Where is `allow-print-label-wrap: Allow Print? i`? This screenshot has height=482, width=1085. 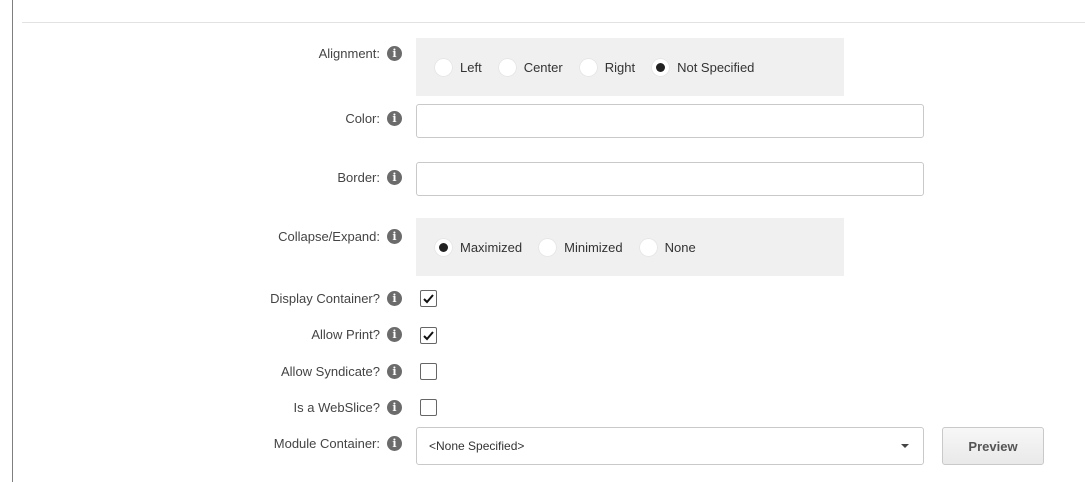 allow-print-label-wrap: Allow Print? i is located at coordinates (356, 334).